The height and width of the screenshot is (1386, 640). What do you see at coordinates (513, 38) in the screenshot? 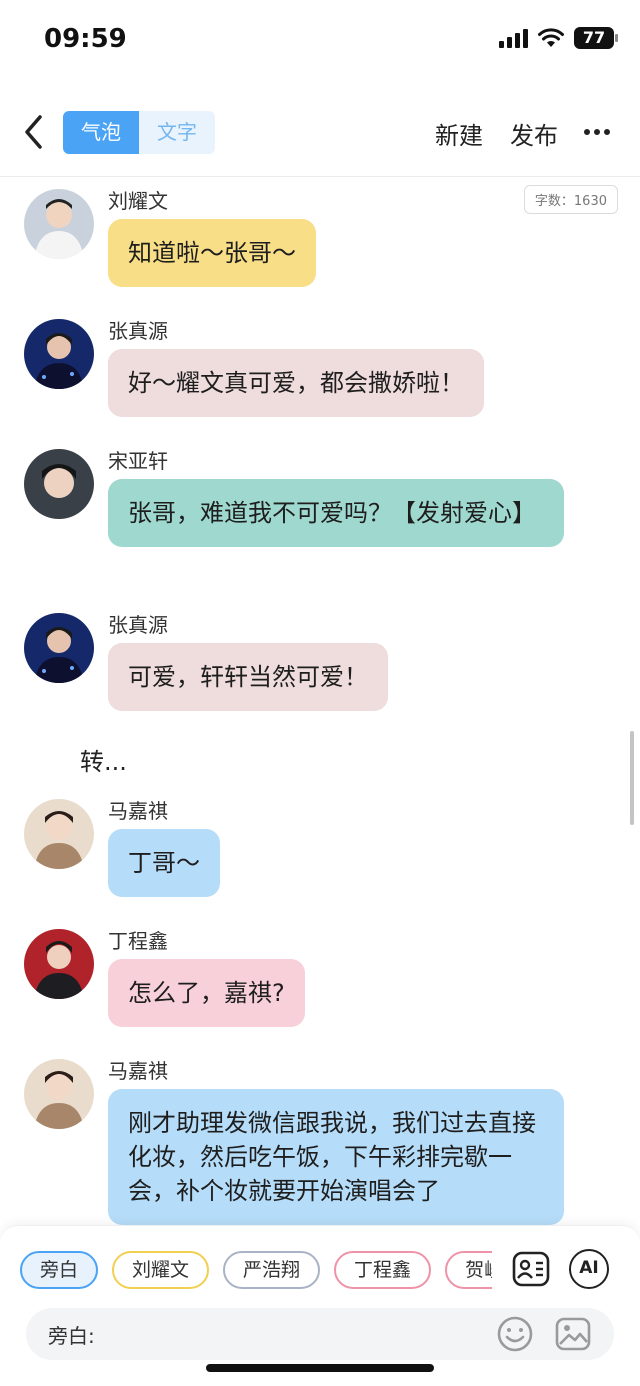
I see `signal-icon` at bounding box center [513, 38].